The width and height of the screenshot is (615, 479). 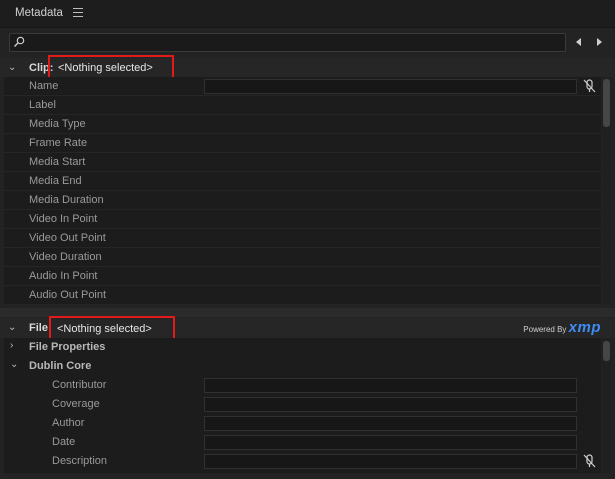 I want to click on clip-scrollbar, so click(x=606, y=191).